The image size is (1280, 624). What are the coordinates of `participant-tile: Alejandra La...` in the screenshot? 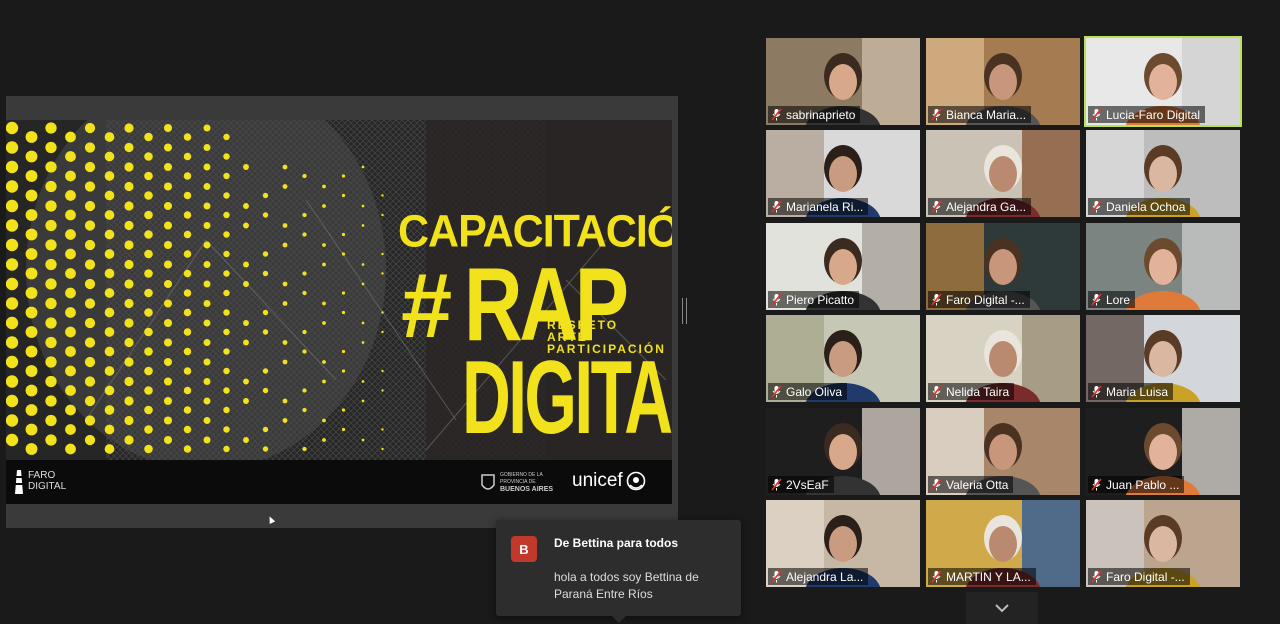 It's located at (843, 543).